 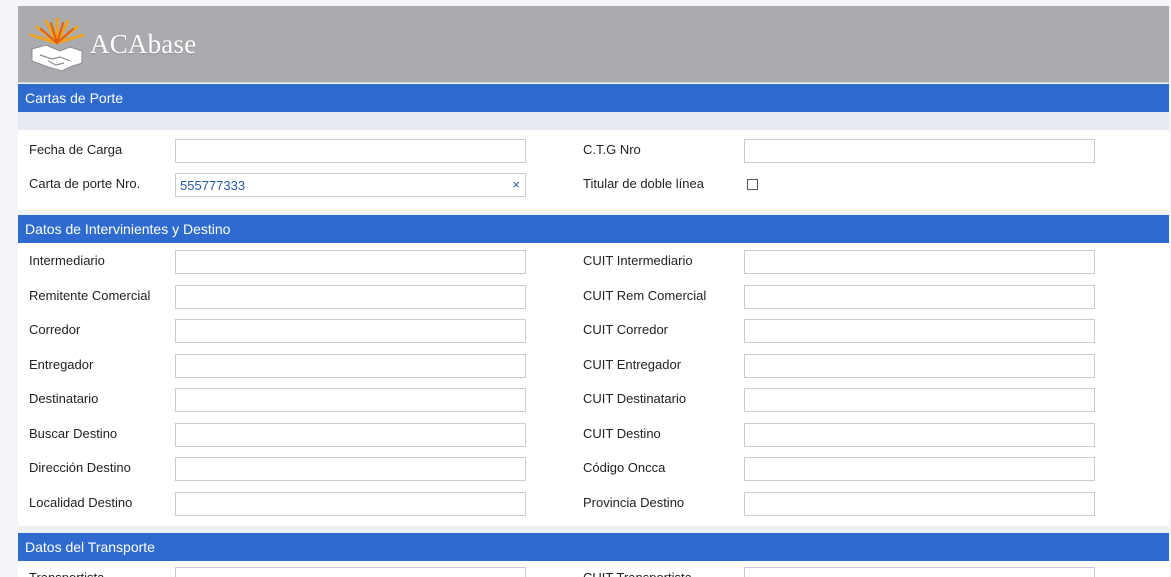 I want to click on cuit-rem-comercial-input, so click(x=919, y=296).